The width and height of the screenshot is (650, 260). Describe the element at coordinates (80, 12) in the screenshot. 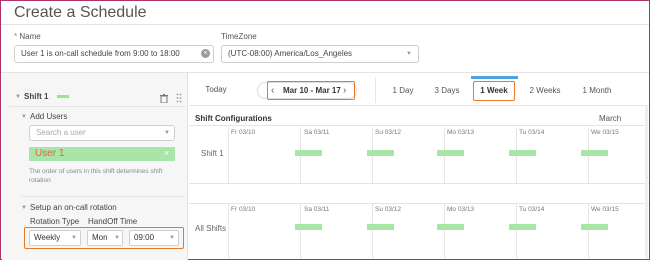

I see `page-title: Create a Schedule` at that location.